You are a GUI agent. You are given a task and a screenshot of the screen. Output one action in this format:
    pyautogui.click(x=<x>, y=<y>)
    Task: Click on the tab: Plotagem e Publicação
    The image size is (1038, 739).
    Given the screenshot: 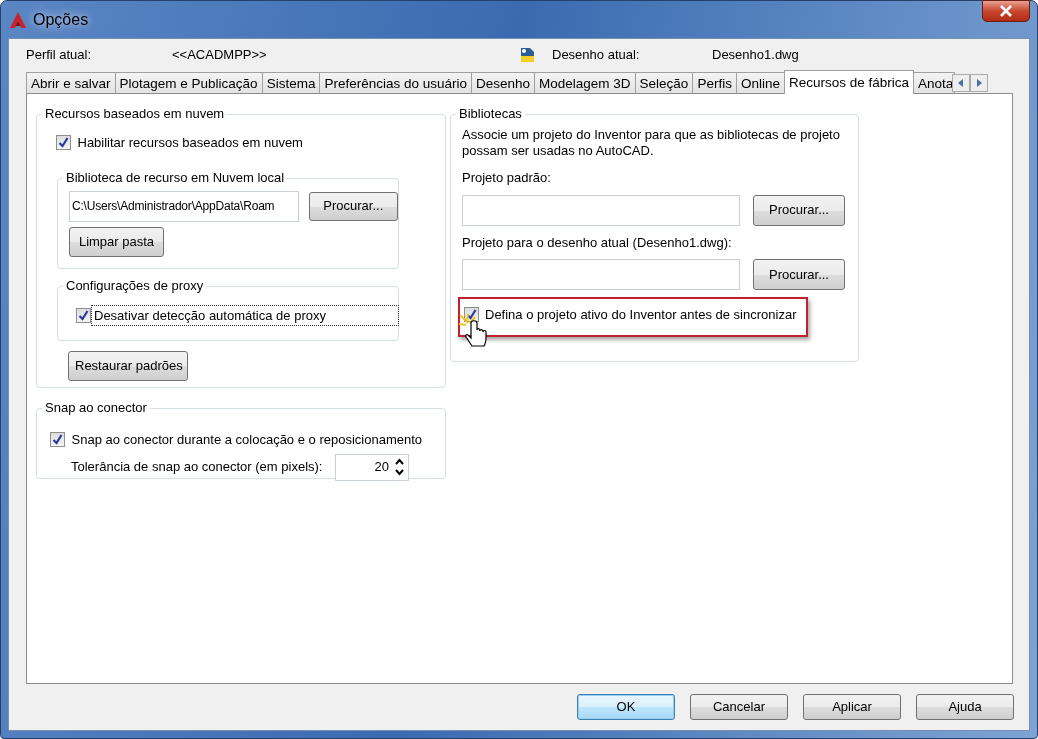 What is the action you would take?
    pyautogui.click(x=188, y=82)
    